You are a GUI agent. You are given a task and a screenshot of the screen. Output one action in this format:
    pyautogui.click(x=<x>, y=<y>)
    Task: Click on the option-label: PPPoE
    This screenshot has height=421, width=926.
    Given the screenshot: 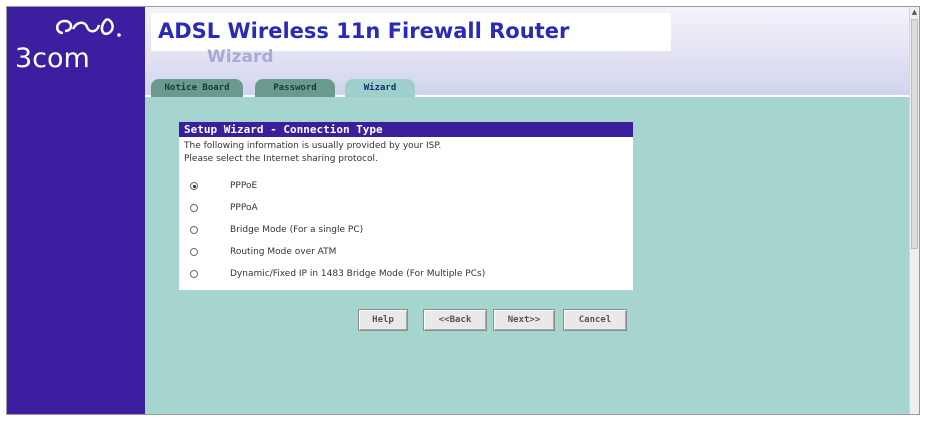 What is the action you would take?
    pyautogui.click(x=244, y=186)
    